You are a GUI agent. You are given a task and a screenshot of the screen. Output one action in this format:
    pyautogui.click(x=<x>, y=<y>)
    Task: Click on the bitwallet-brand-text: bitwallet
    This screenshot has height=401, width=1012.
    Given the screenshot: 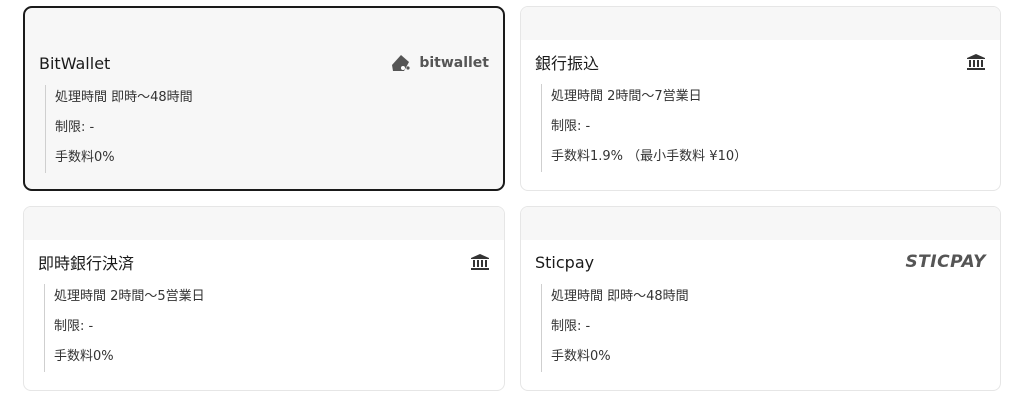 What is the action you would take?
    pyautogui.click(x=454, y=63)
    